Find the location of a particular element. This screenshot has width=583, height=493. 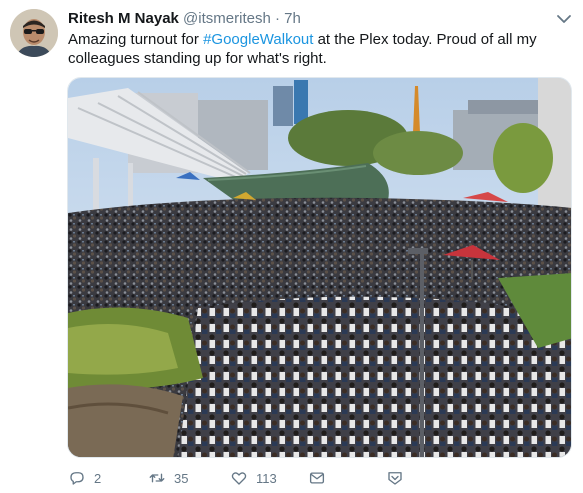

avatar is located at coordinates (34, 33).